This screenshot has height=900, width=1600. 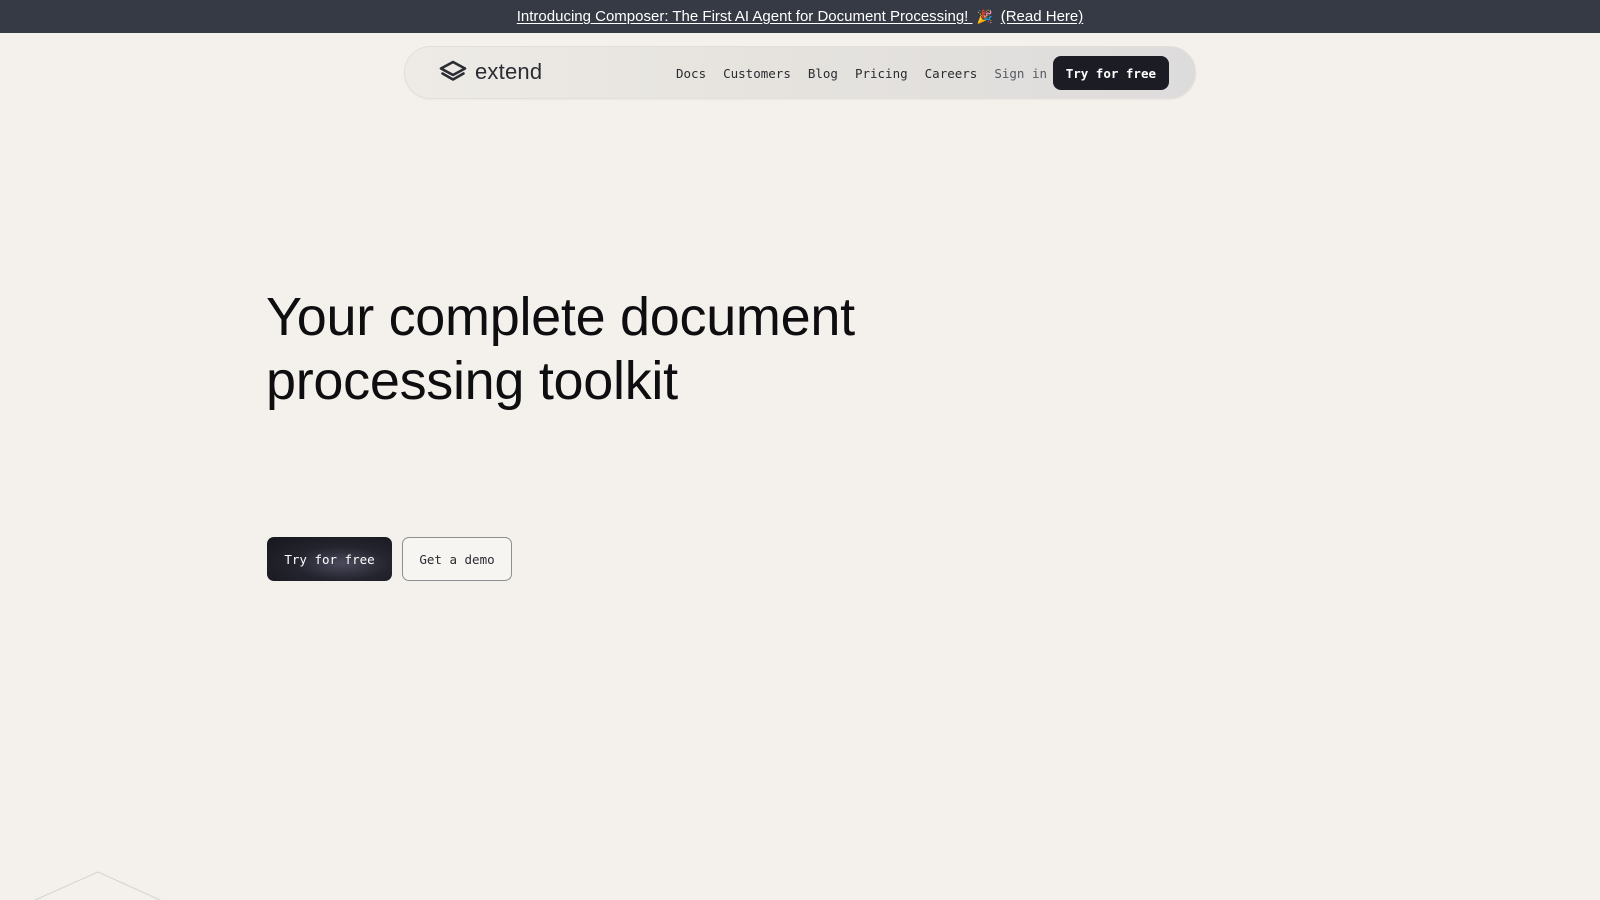 I want to click on hero-title-line-2: processing toolkit, so click(x=472, y=381).